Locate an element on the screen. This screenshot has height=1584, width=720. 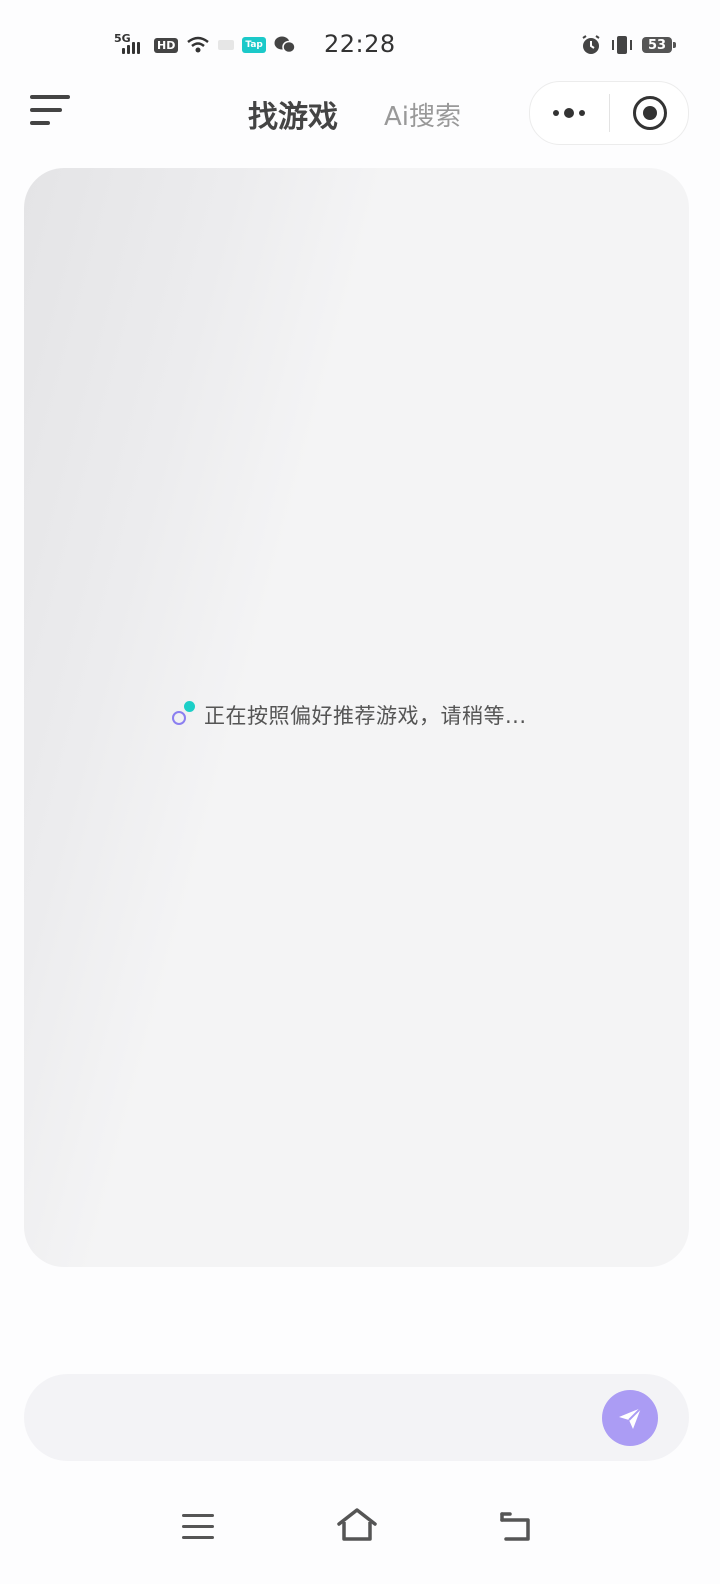
wechat-icon is located at coordinates (285, 45).